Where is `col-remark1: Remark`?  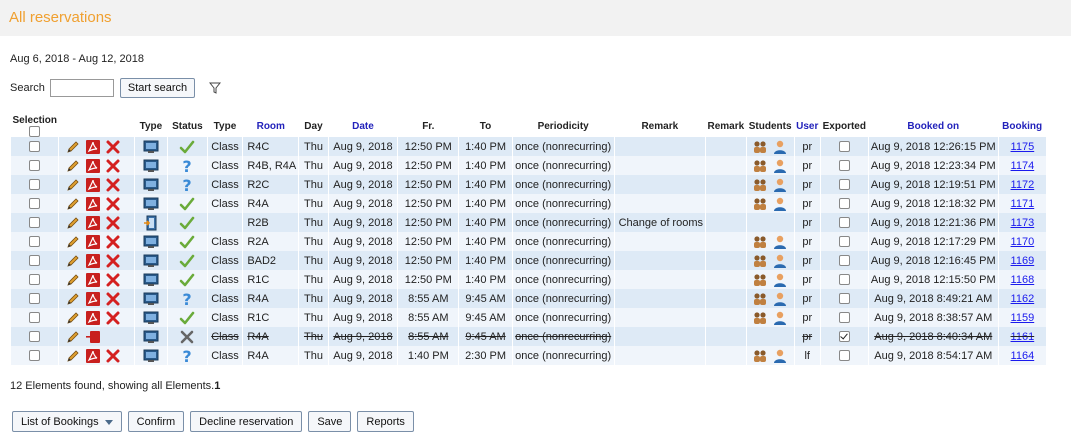
col-remark1: Remark is located at coordinates (659, 126).